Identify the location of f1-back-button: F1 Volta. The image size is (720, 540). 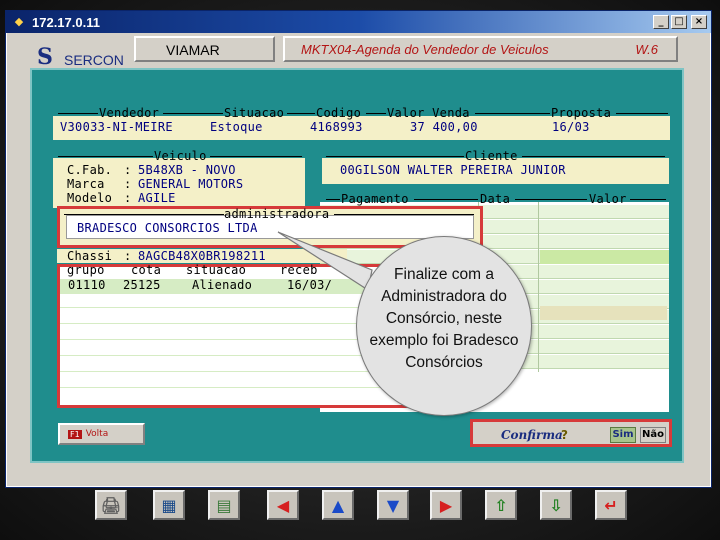
(101, 434).